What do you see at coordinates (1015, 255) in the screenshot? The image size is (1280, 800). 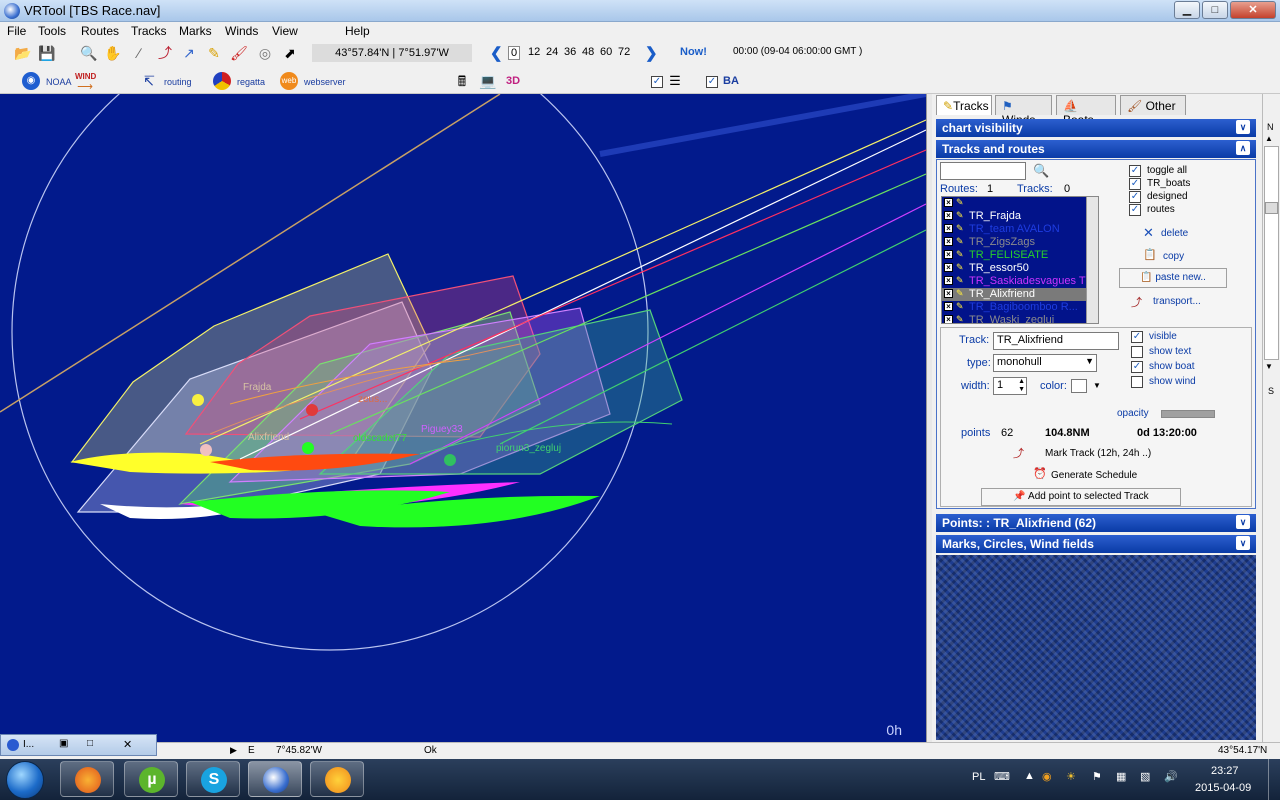 I see `track-list-item: × ✎ TR_FELISEATE` at bounding box center [1015, 255].